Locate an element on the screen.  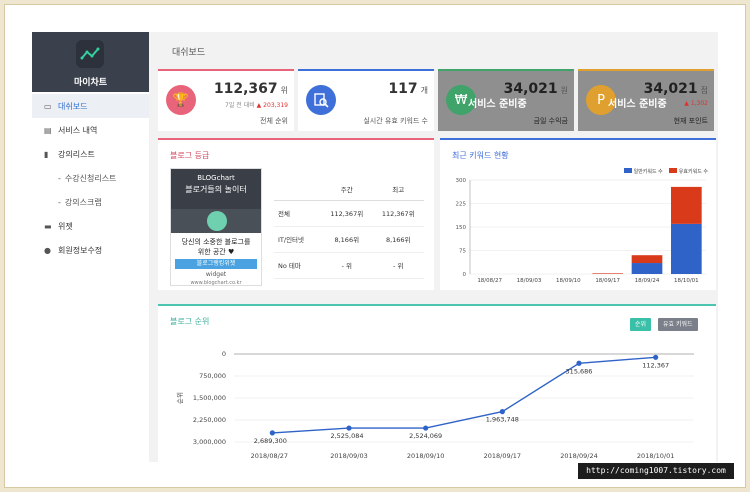
y-tick-label: 3,000,000 is located at coordinates (209, 442).